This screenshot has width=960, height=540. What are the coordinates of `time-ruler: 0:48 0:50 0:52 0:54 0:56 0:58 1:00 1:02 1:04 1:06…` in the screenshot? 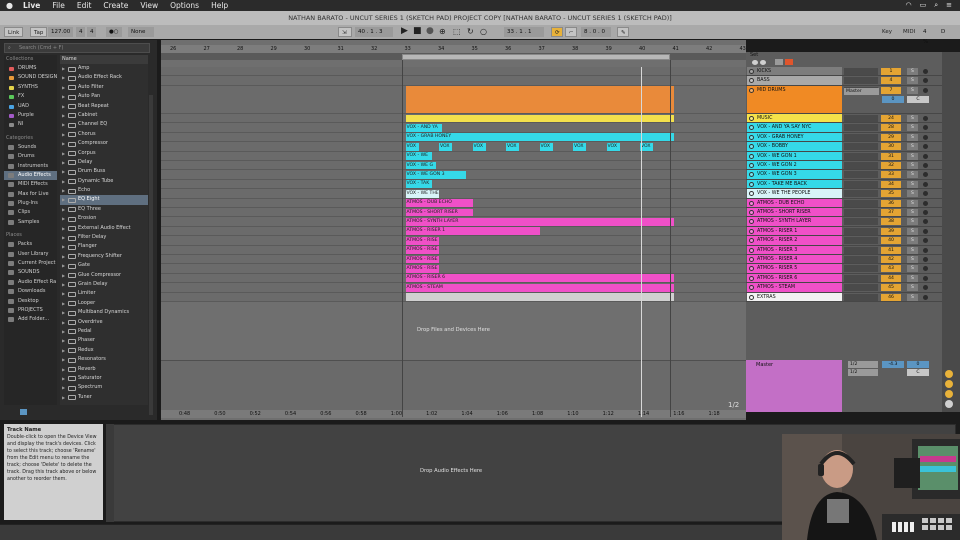 It's located at (453, 414).